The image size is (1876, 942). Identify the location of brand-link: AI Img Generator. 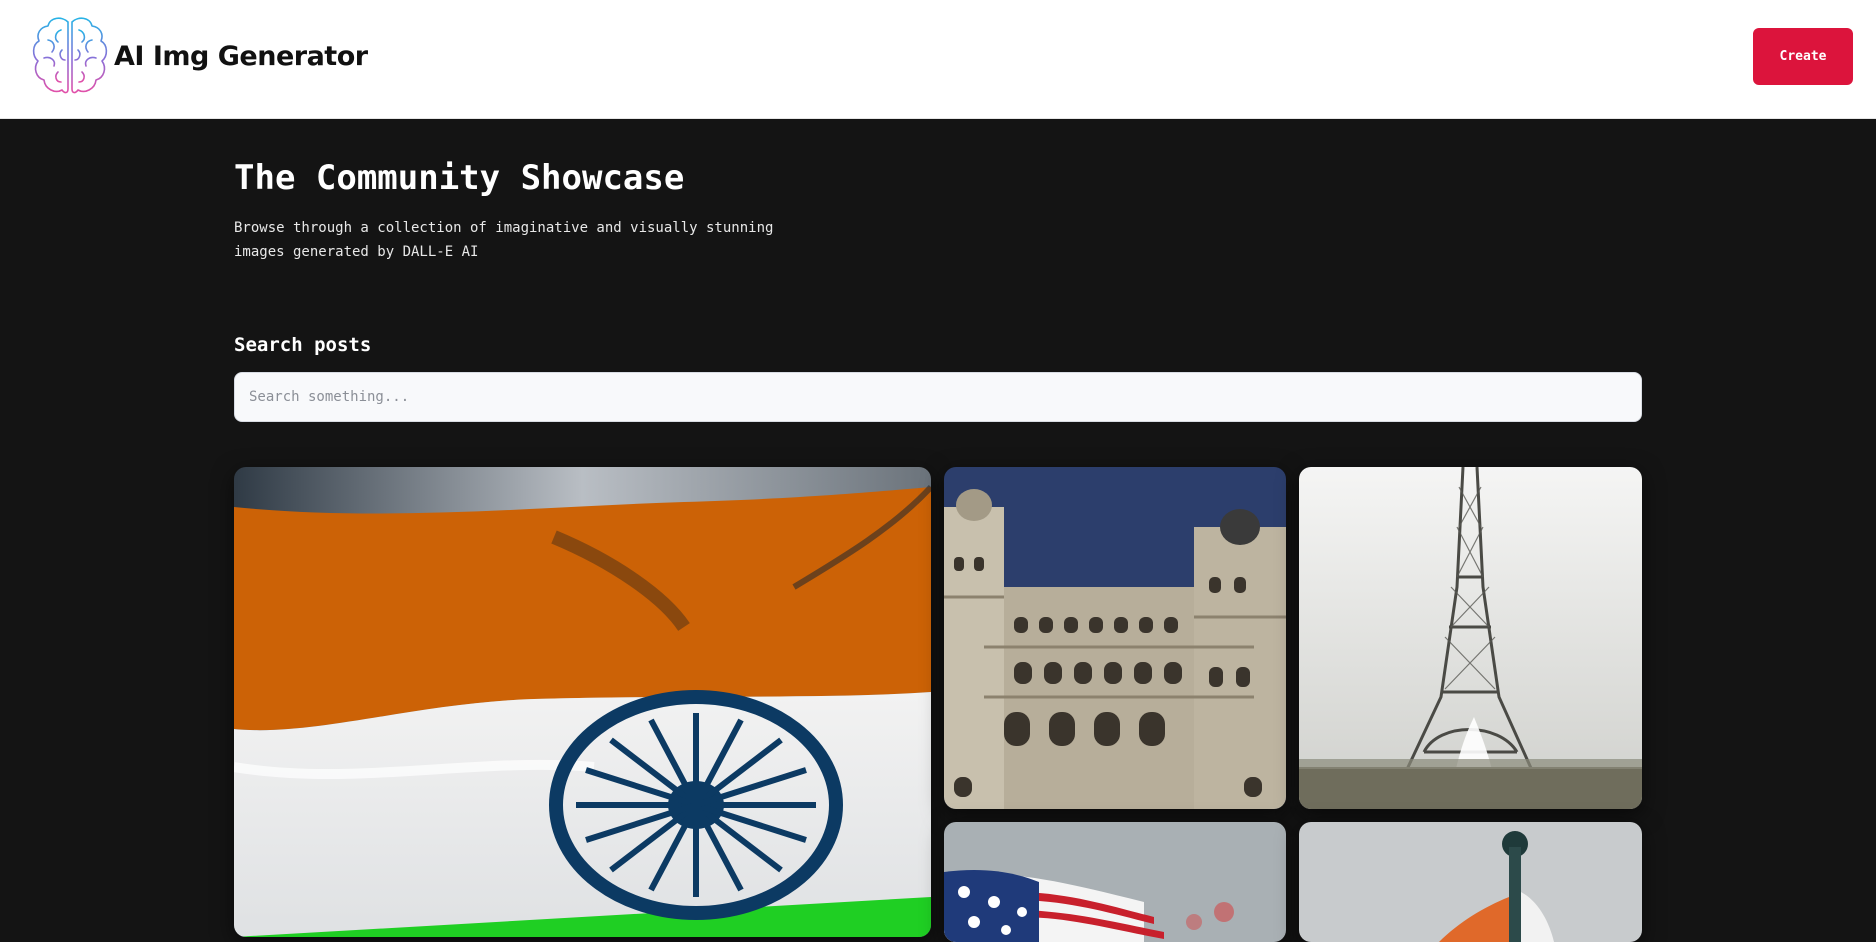
(198, 56).